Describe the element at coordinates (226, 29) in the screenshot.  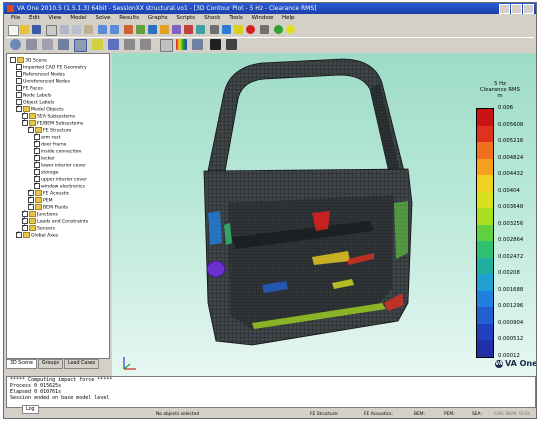
I see `solve-icon` at that location.